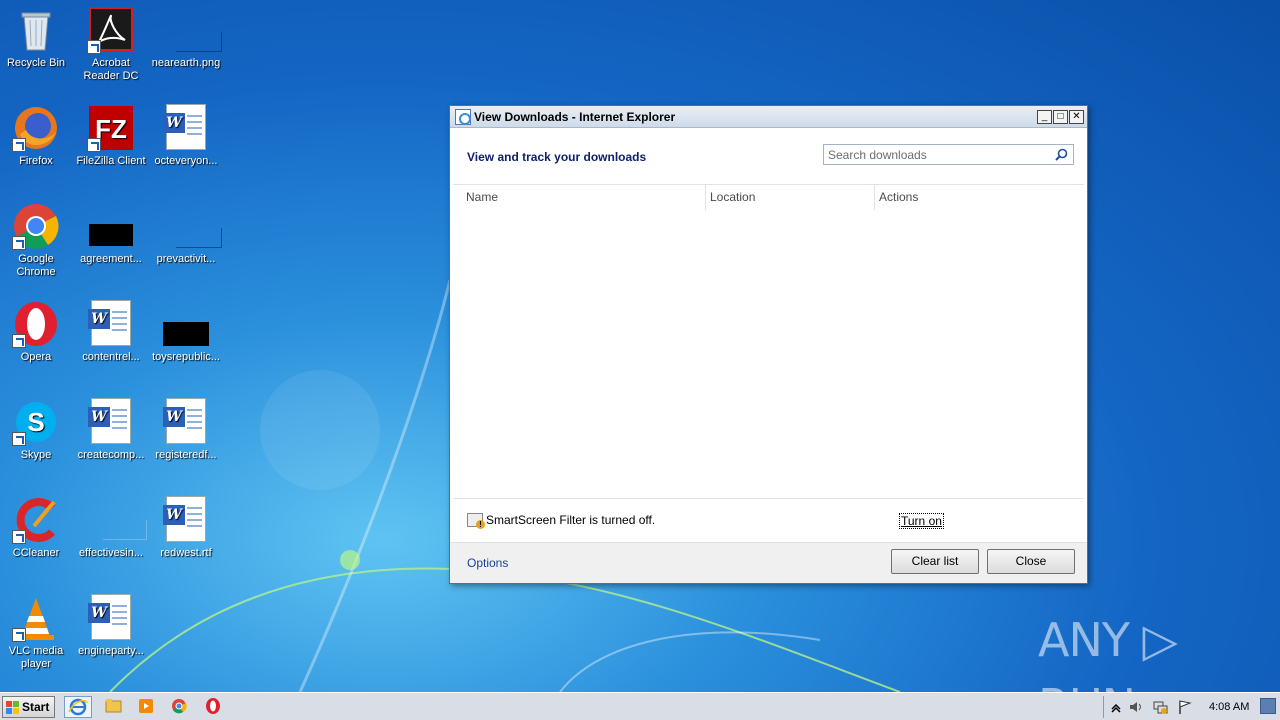  I want to click on acrobat-icon, so click(111, 30).